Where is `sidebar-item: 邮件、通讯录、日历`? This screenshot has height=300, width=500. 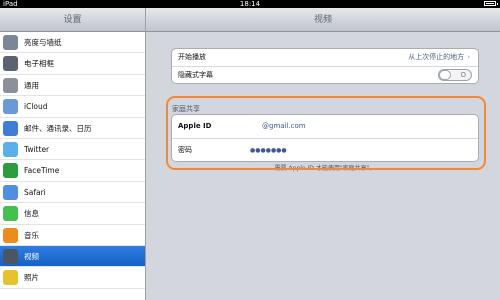
sidebar-item: 邮件、通讯录、日历 is located at coordinates (72, 128).